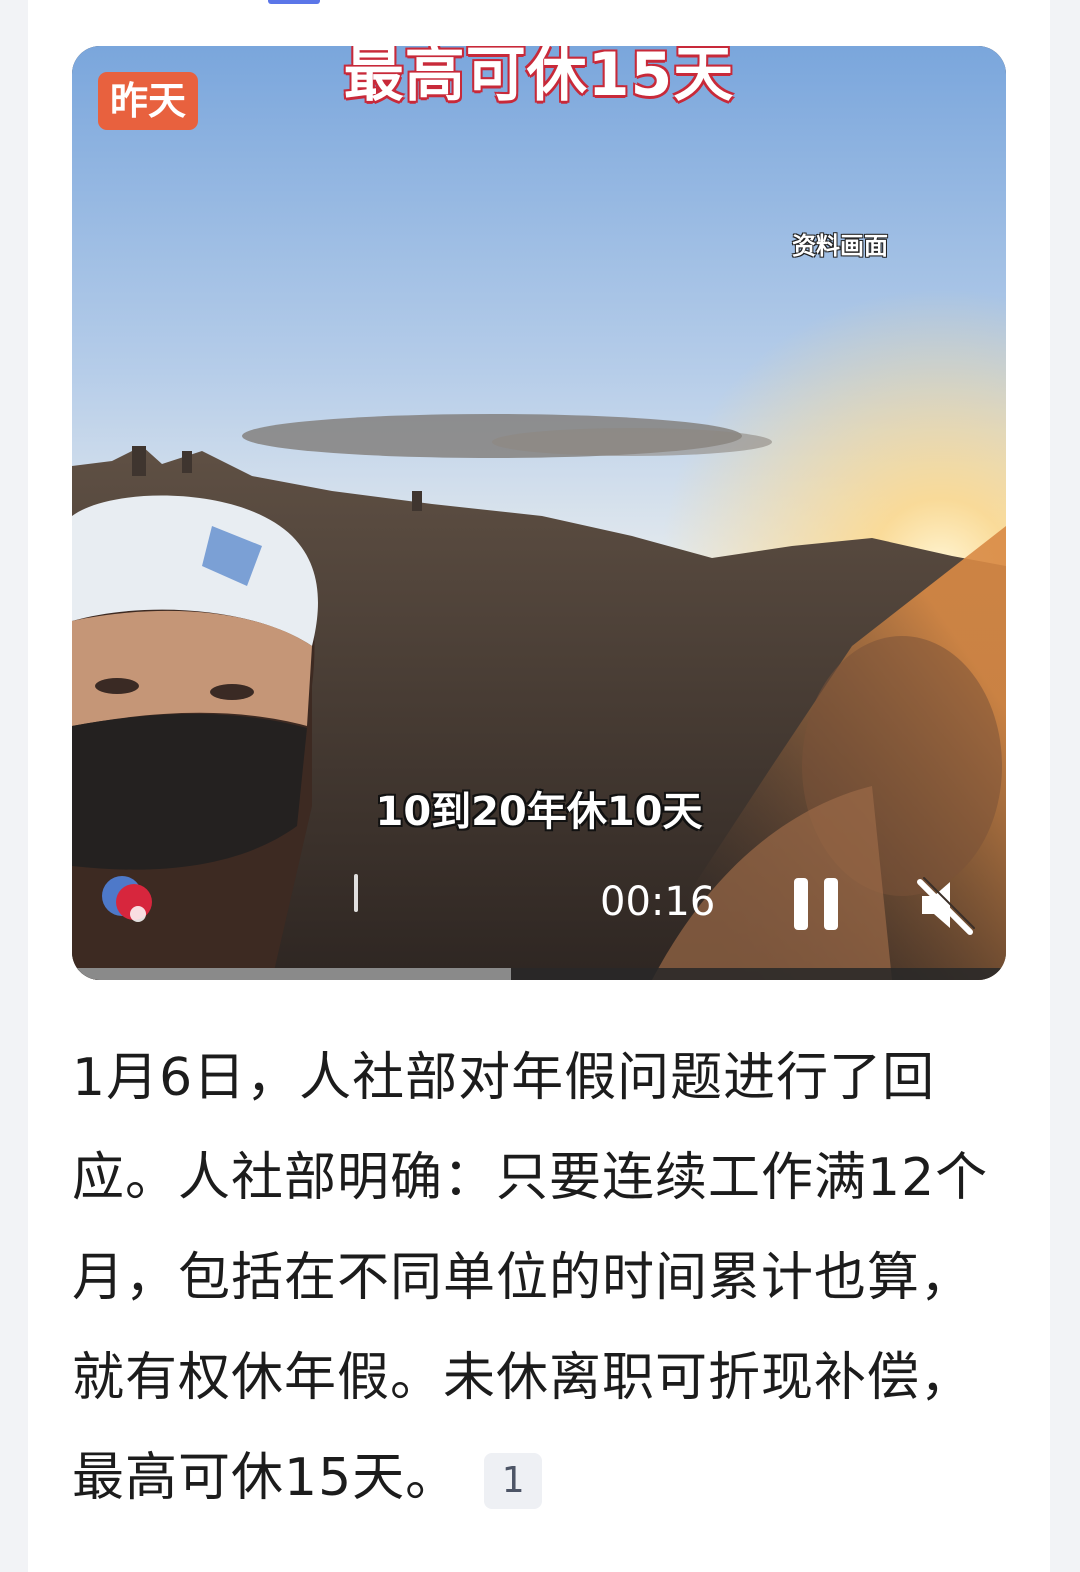 This screenshot has height=1572, width=1080. I want to click on playback-marker, so click(356, 893).